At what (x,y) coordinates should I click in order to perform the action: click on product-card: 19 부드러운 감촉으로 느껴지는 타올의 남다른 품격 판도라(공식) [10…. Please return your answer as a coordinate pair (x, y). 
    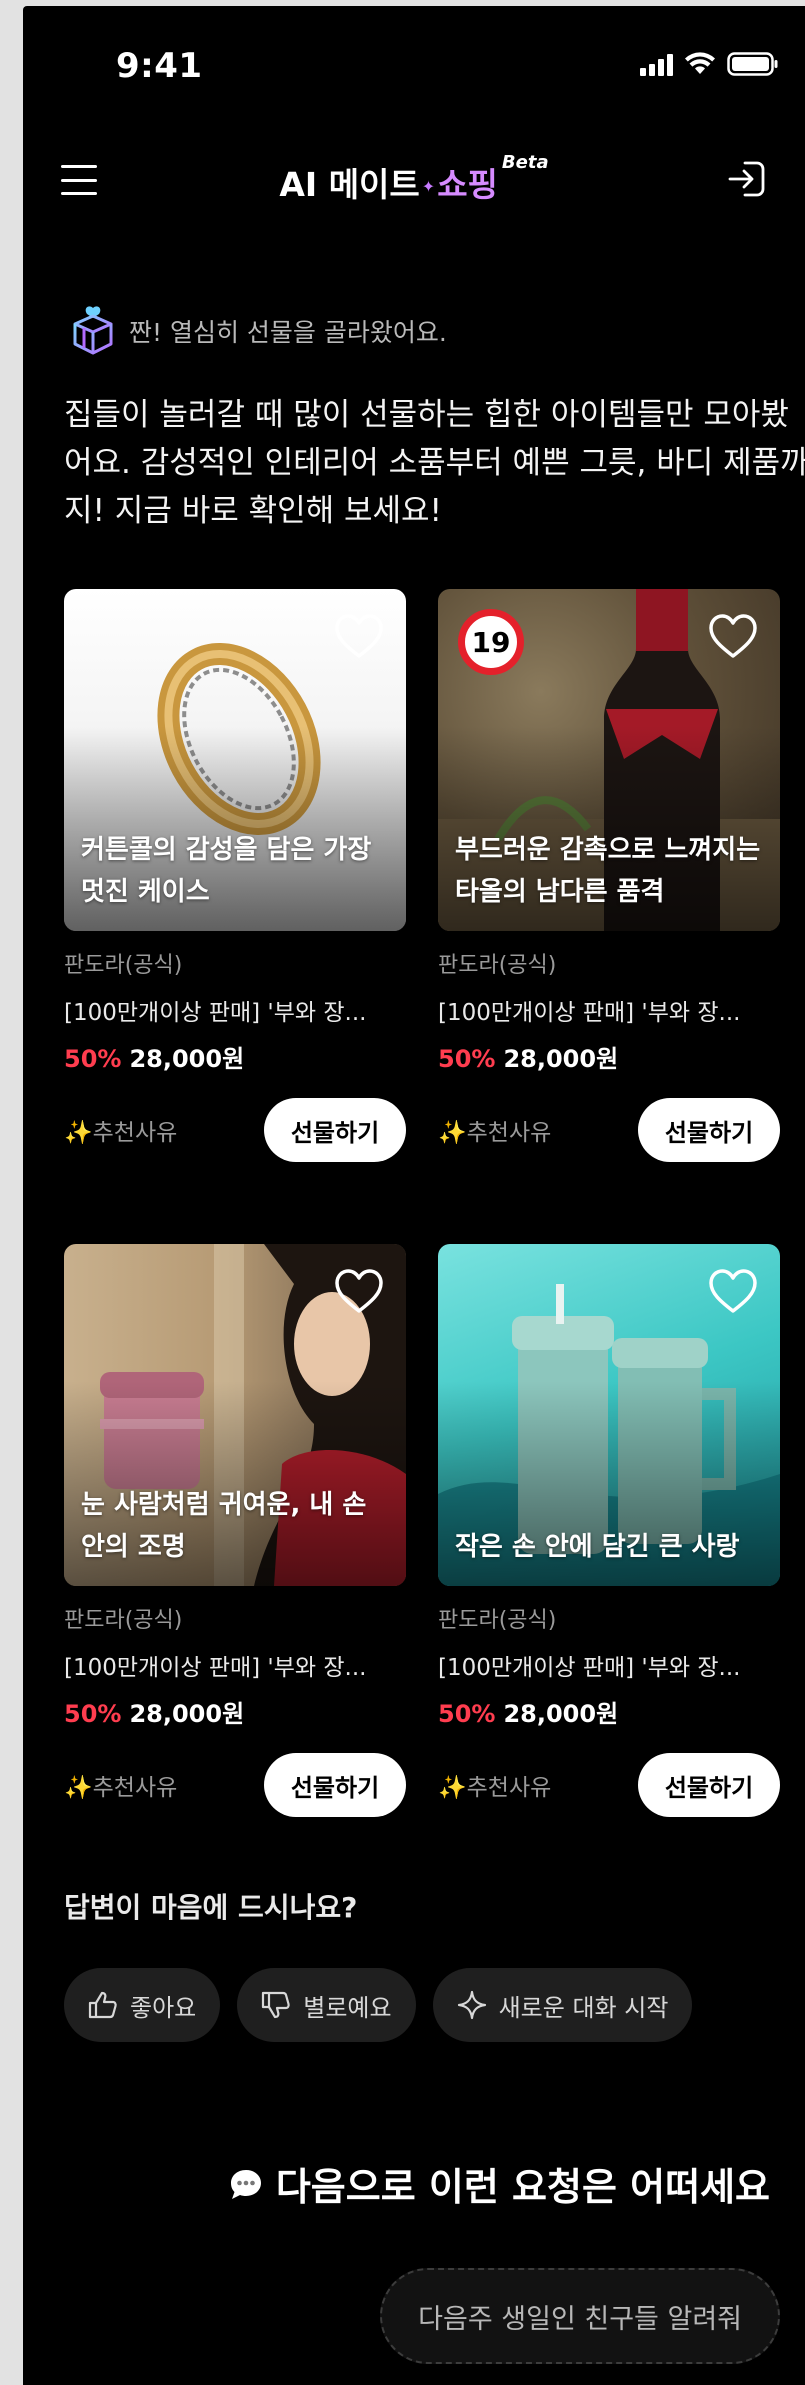
    Looking at the image, I should click on (609, 875).